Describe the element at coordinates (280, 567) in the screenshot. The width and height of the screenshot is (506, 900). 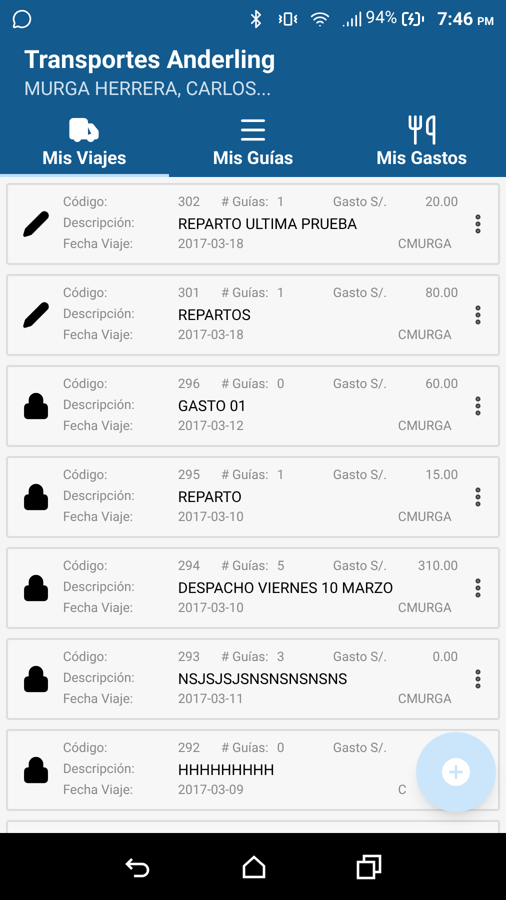
I see `guide-count: 5` at that location.